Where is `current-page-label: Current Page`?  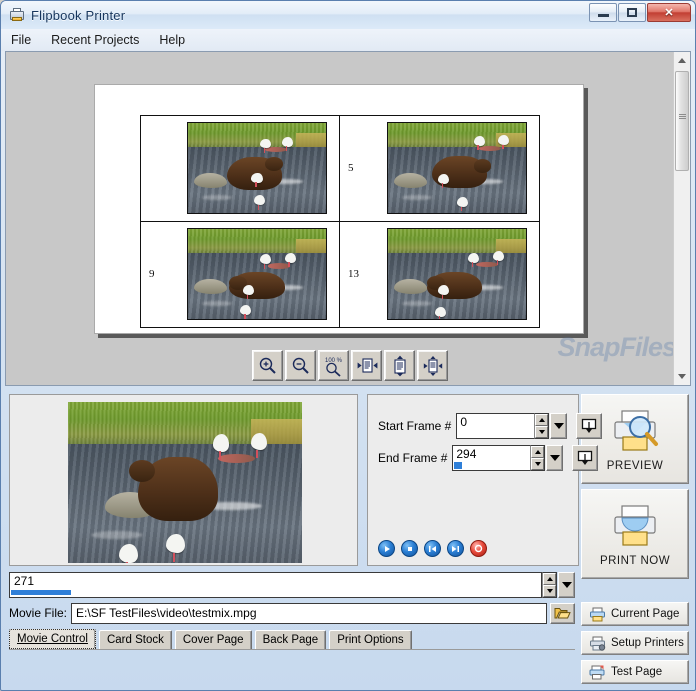
current-page-label: Current Page is located at coordinates (645, 614).